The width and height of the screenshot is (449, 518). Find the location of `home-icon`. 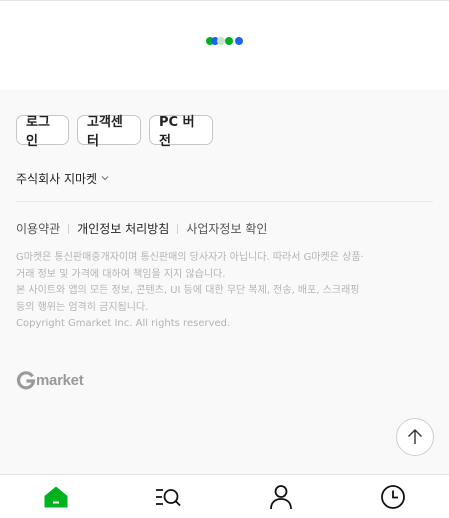

home-icon is located at coordinates (56, 496).